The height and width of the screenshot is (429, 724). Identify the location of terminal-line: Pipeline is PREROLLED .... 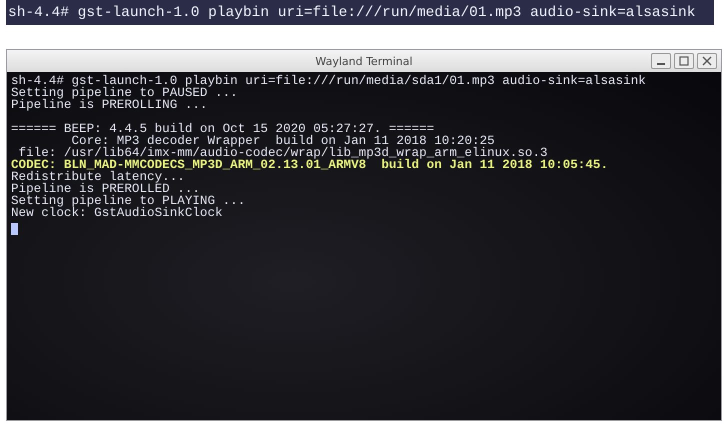
(105, 189).